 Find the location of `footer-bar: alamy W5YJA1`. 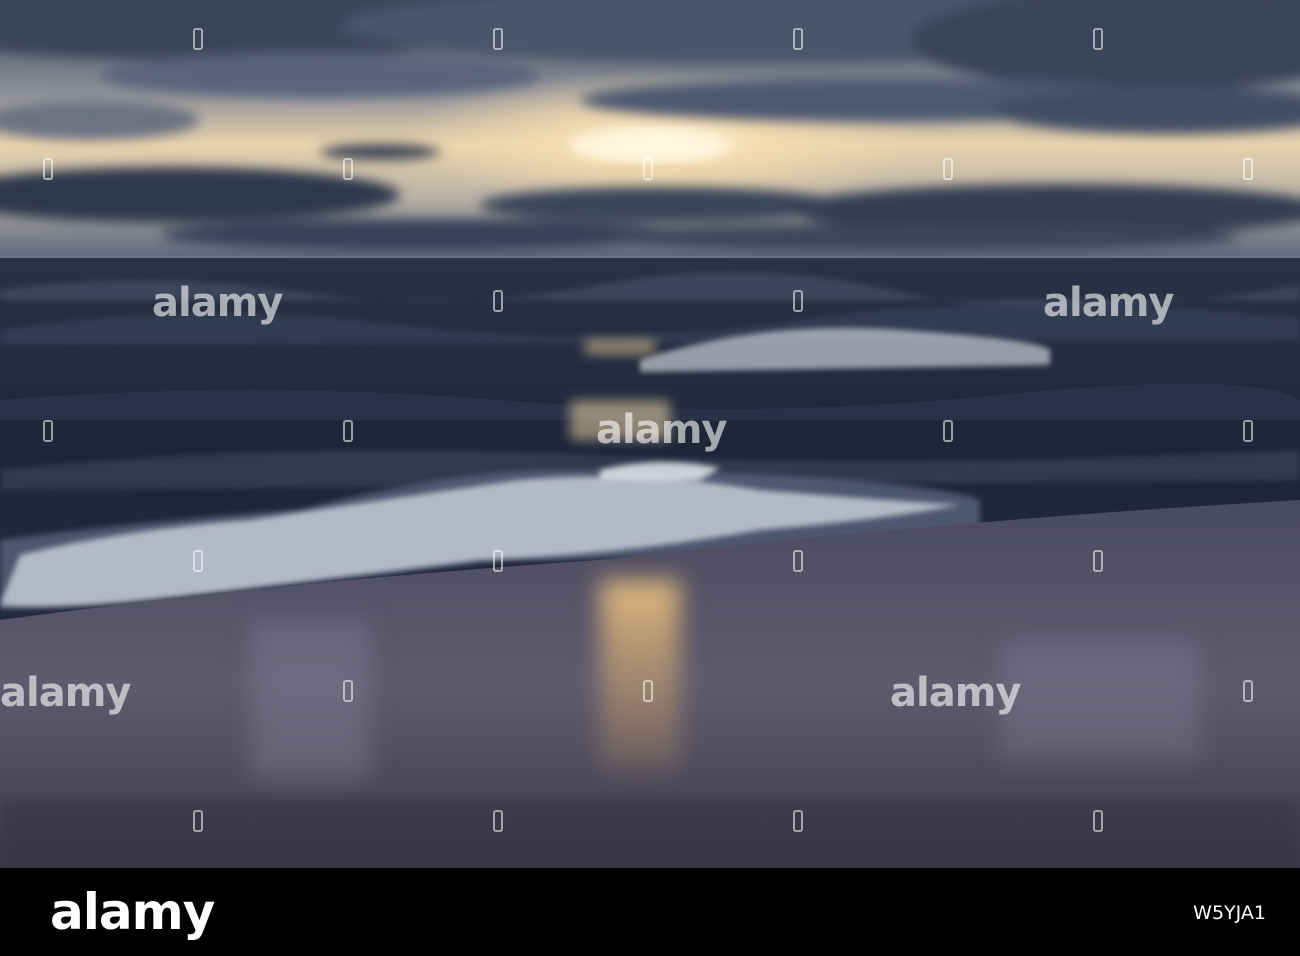

footer-bar: alamy W5YJA1 is located at coordinates (650, 912).